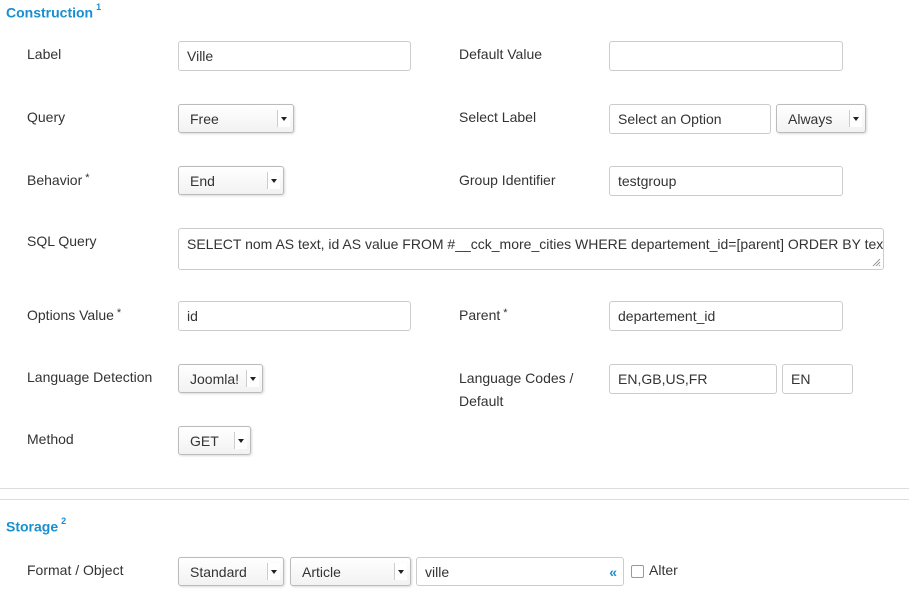 This screenshot has height=600, width=909. Describe the element at coordinates (32, 526) in the screenshot. I see `storage-title: Storage` at that location.